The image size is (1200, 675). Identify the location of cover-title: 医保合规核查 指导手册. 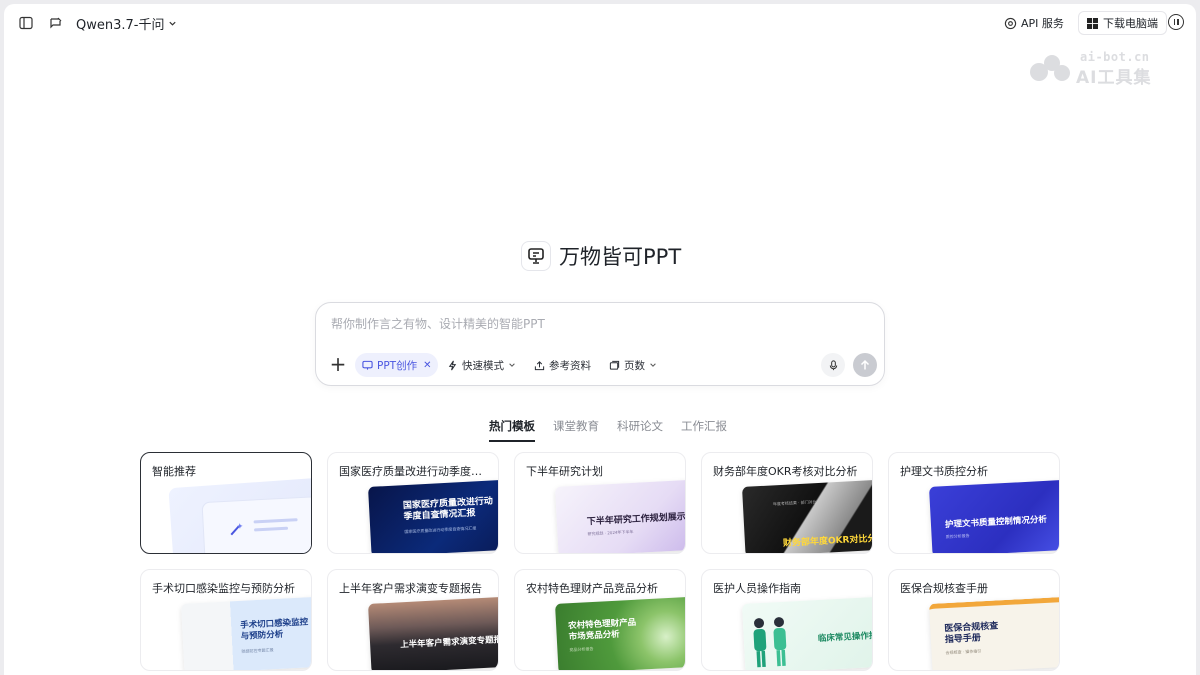
(971, 633).